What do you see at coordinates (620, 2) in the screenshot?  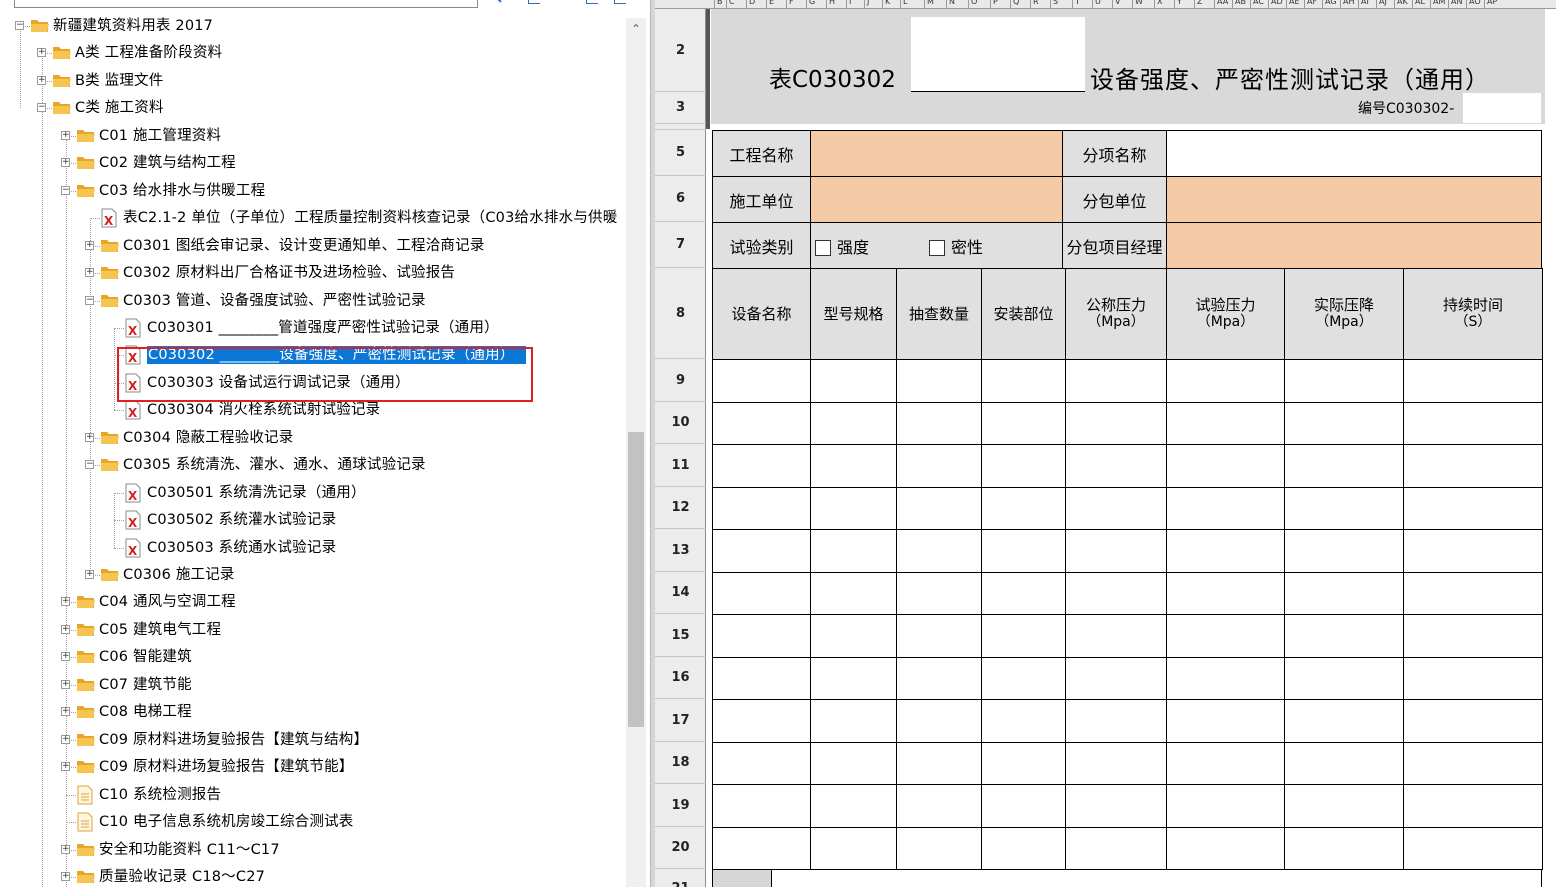 I see `arrow-icon` at bounding box center [620, 2].